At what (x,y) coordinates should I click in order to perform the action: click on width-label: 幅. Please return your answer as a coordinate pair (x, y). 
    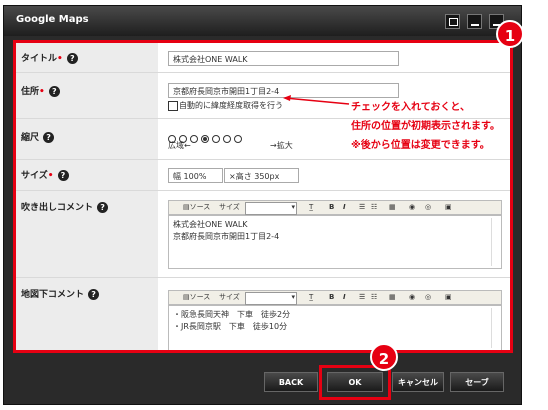
    Looking at the image, I should click on (177, 176).